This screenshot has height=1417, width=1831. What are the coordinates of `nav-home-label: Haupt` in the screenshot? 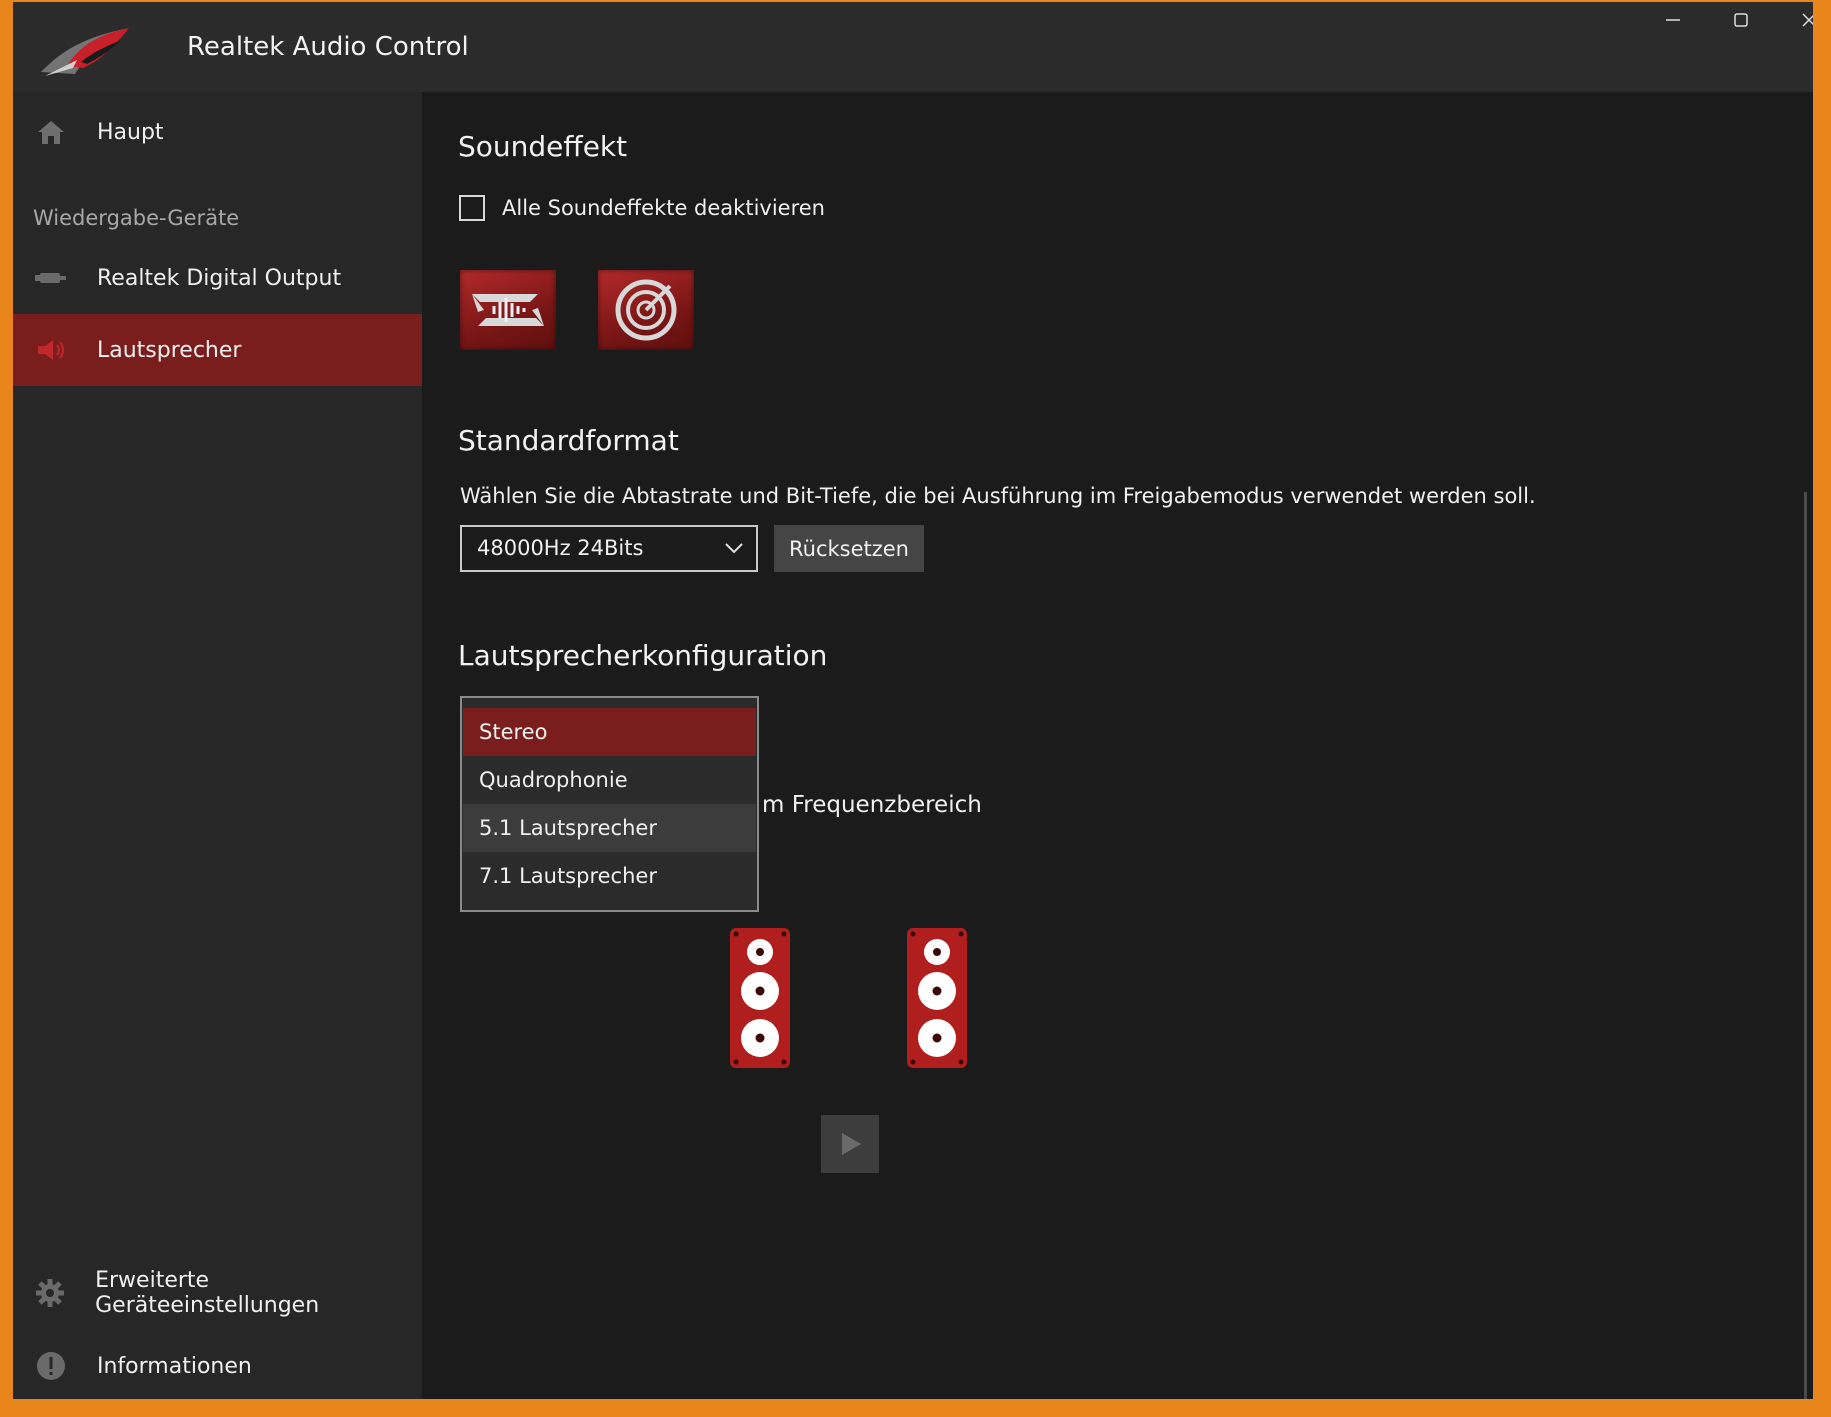 It's located at (130, 132).